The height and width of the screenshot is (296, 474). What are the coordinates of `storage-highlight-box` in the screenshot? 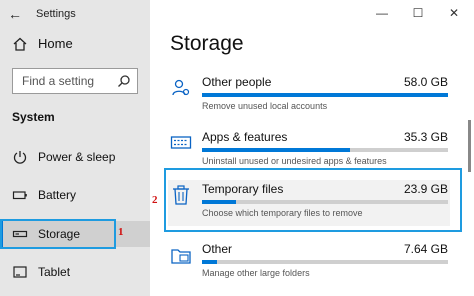 It's located at (58, 234).